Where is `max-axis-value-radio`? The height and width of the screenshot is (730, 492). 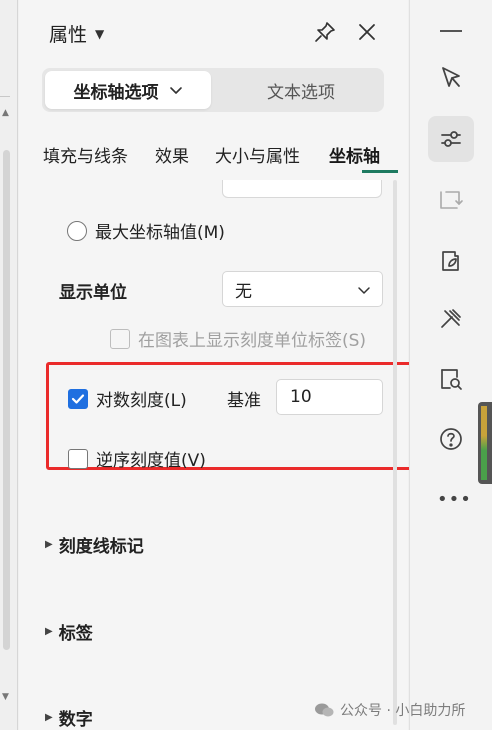 max-axis-value-radio is located at coordinates (77, 230).